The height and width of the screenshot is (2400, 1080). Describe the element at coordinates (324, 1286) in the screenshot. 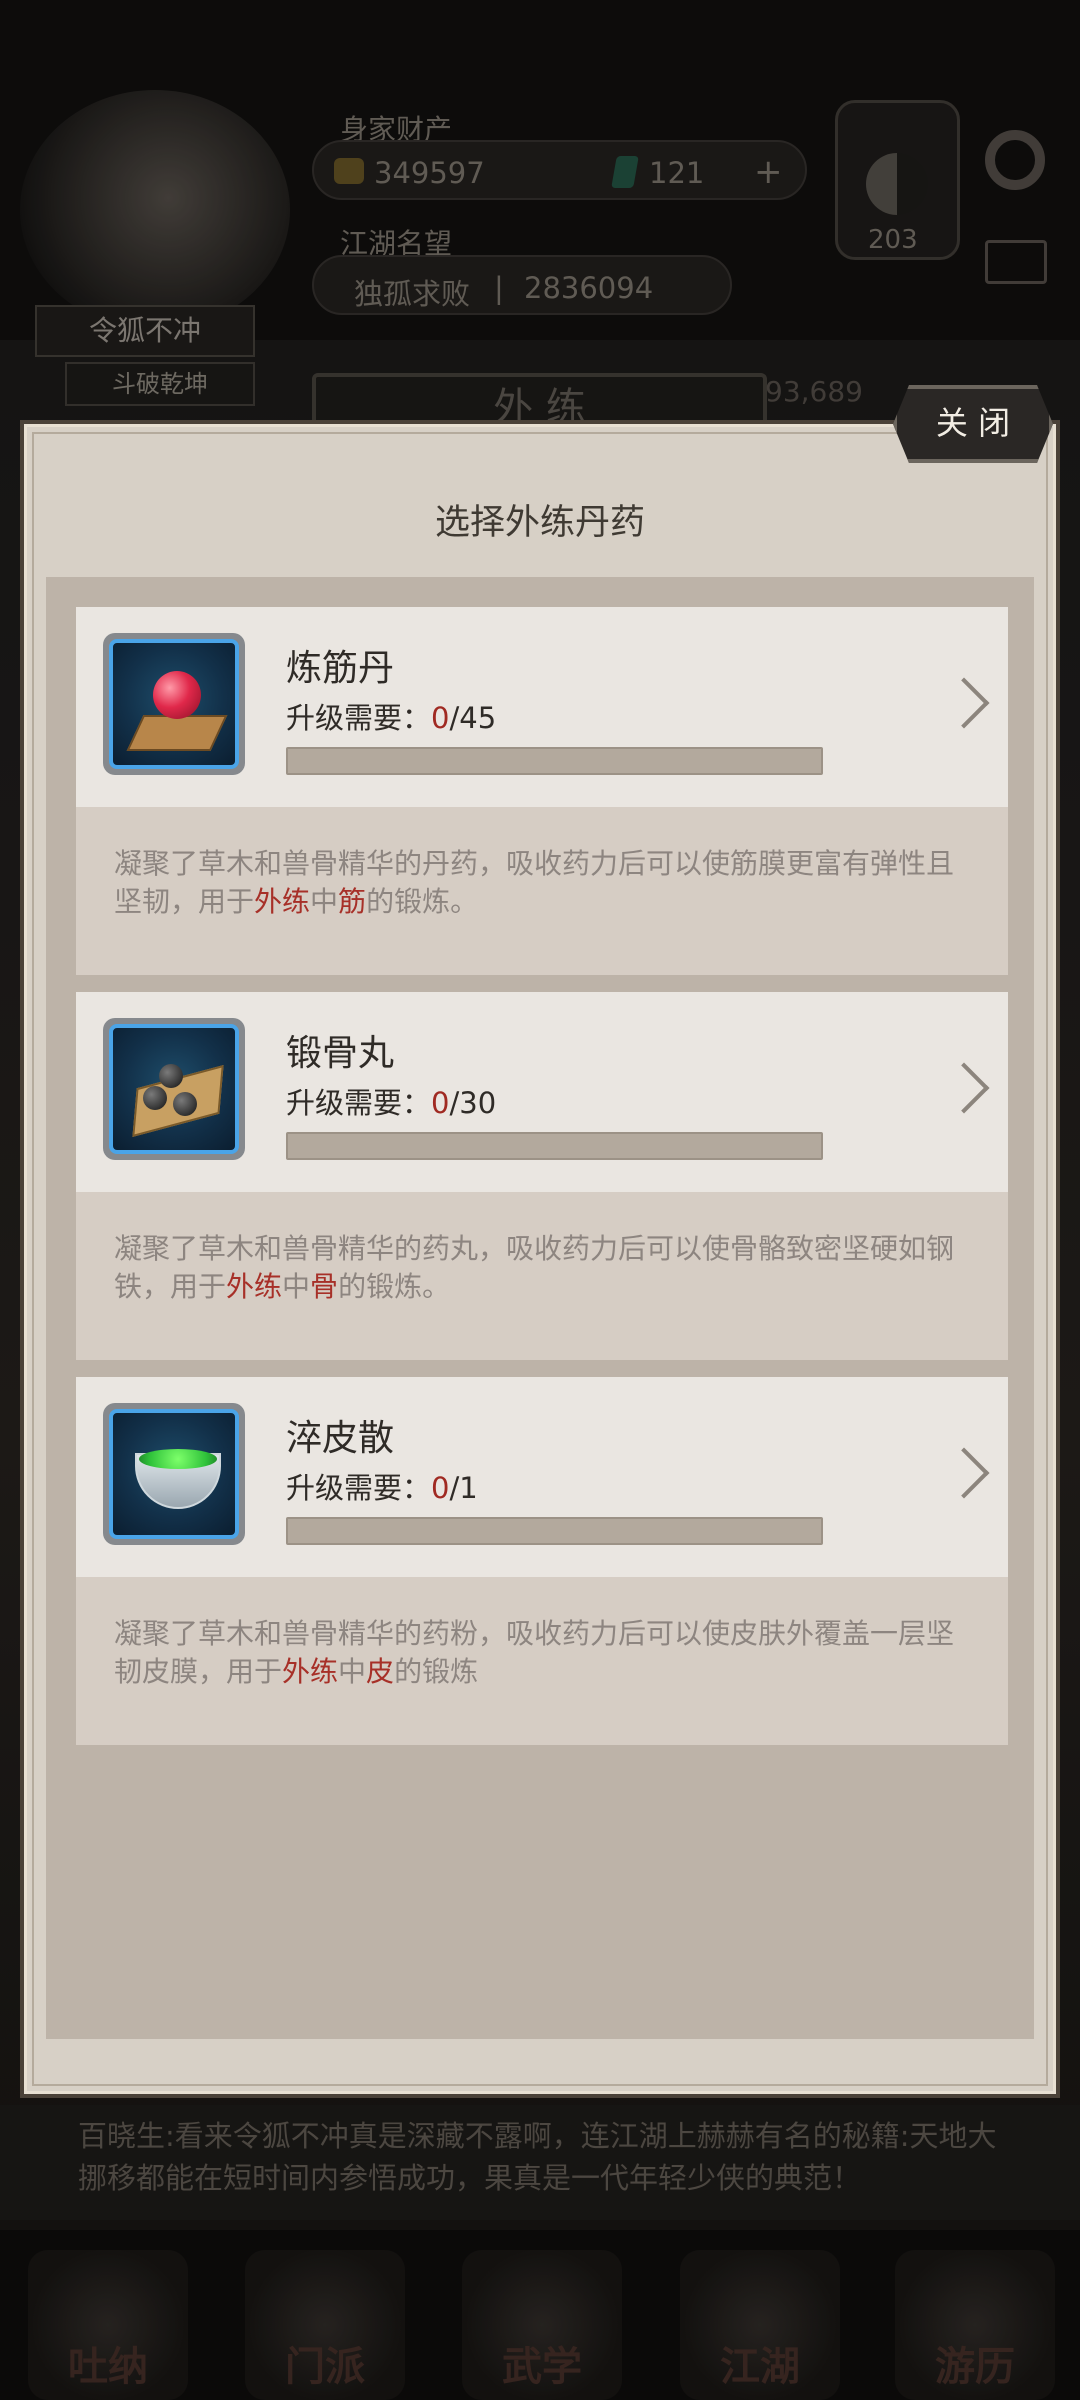

I see `desc-highlight: 骨` at that location.